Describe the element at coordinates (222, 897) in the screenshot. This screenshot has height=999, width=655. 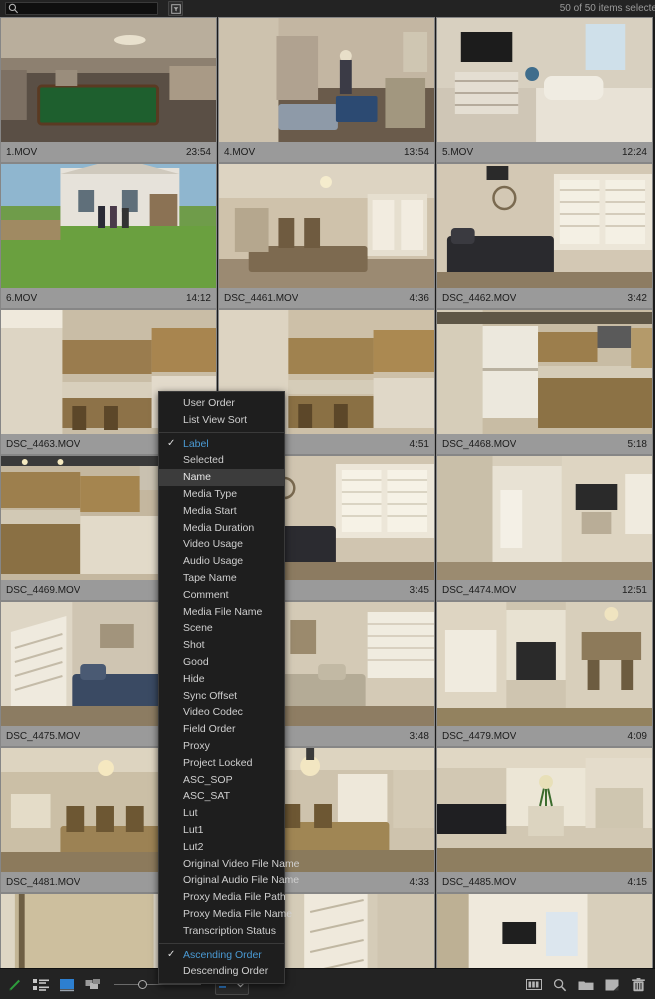
I see `menu-item: Proxy Media File Path` at that location.